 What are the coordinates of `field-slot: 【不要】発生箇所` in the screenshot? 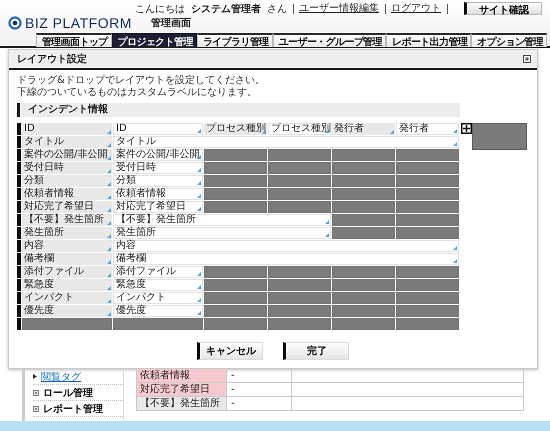 It's located at (222, 220).